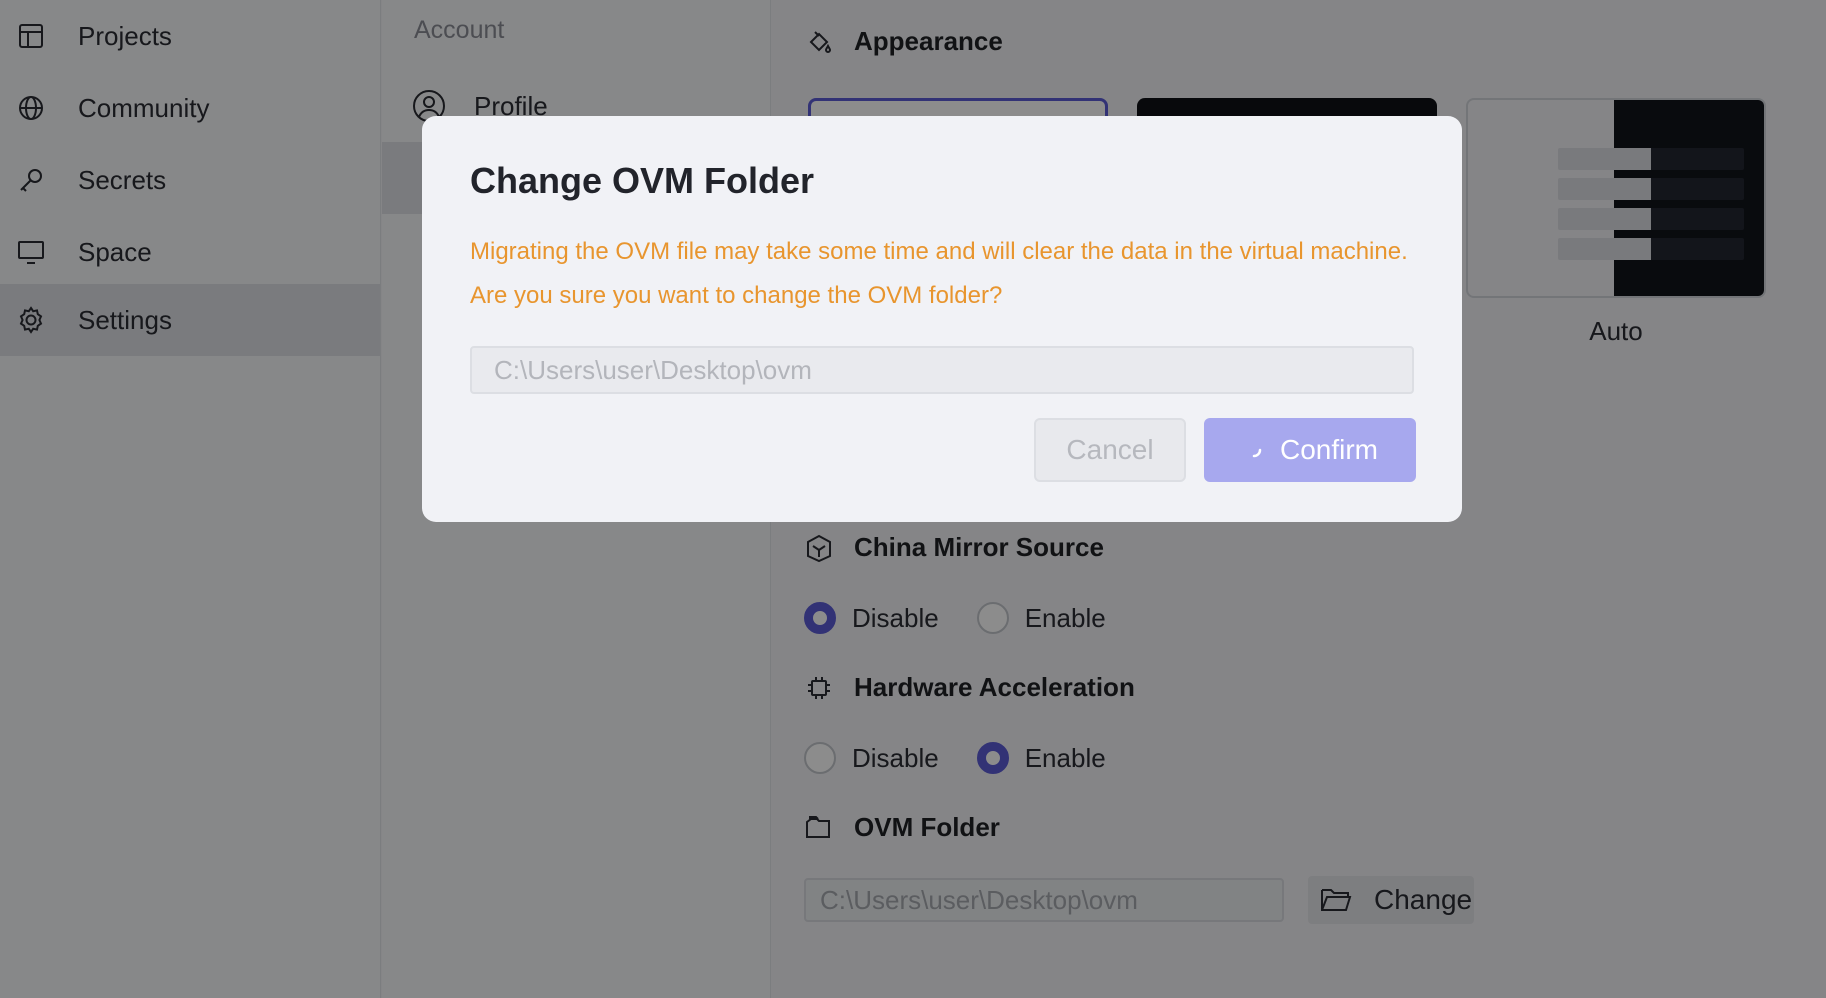 This screenshot has height=998, width=1826. Describe the element at coordinates (1254, 450) in the screenshot. I see `loading-spinner-icon` at that location.